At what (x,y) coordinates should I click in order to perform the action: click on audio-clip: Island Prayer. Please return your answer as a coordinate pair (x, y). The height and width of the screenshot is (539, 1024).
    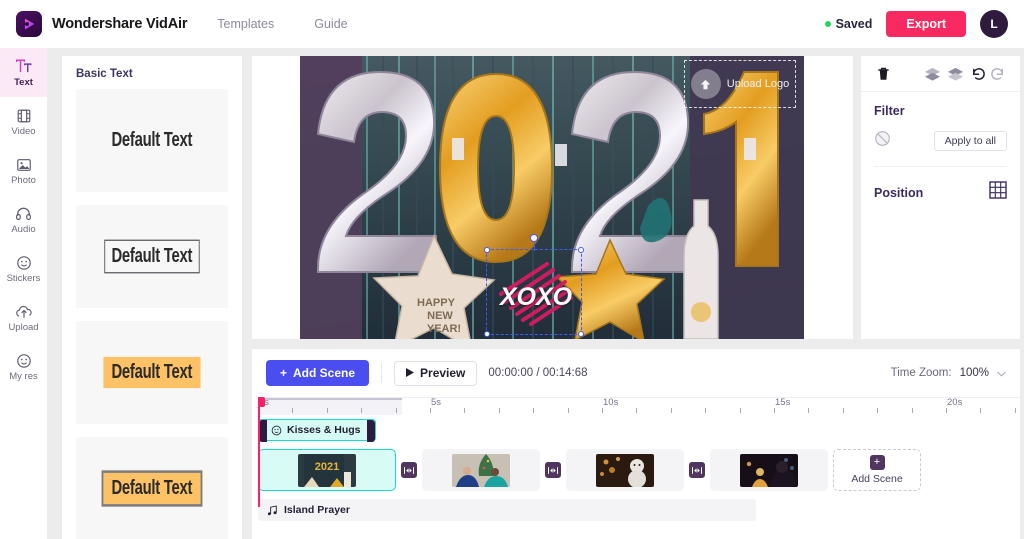
    Looking at the image, I should click on (507, 510).